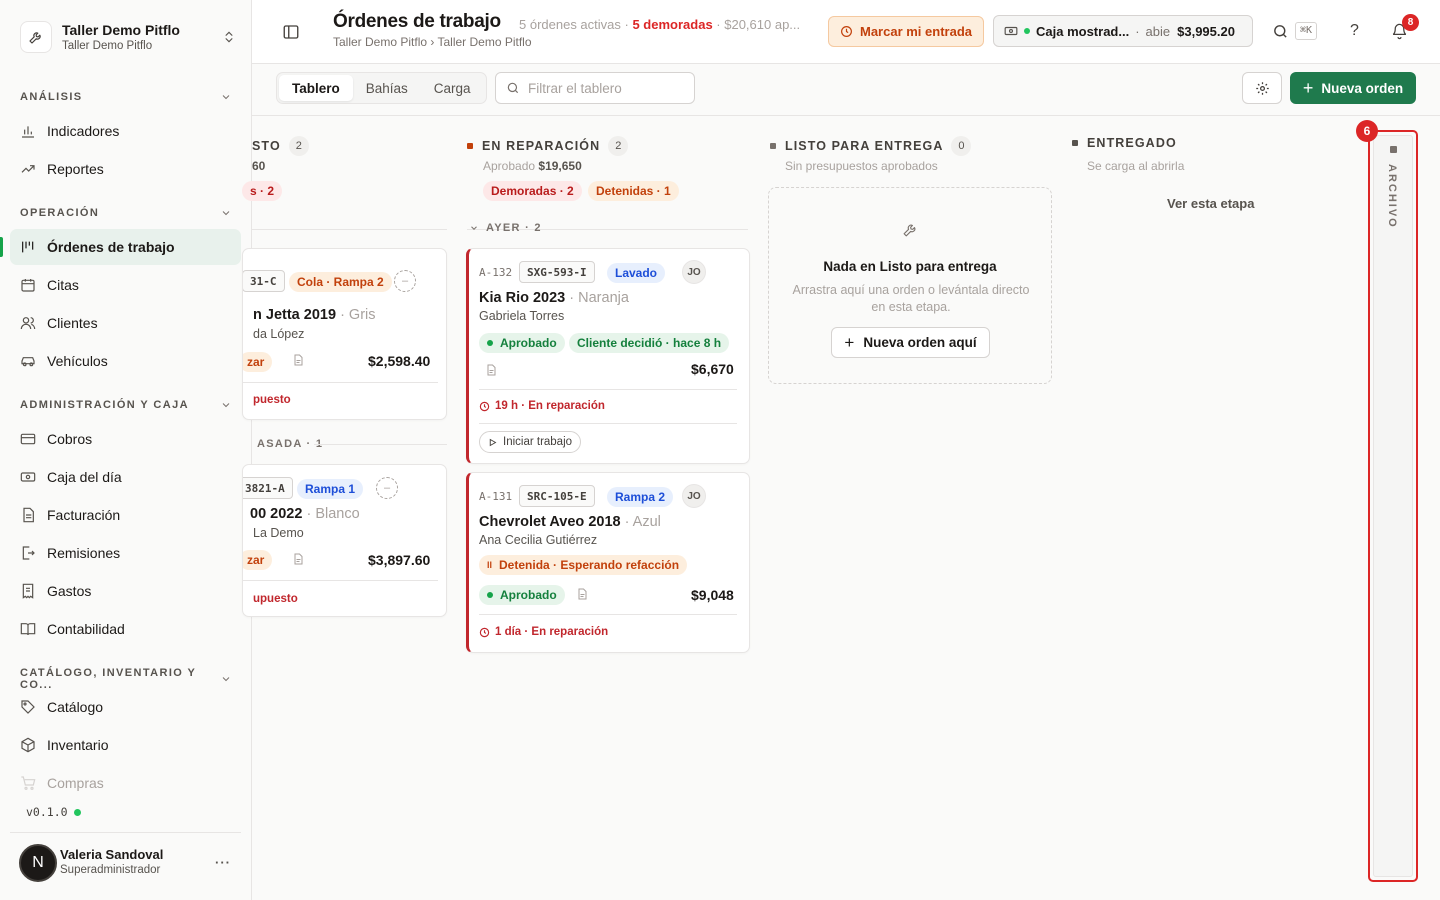  What do you see at coordinates (125, 131) in the screenshot?
I see `sidebar-item-indicadores: Indicadores` at bounding box center [125, 131].